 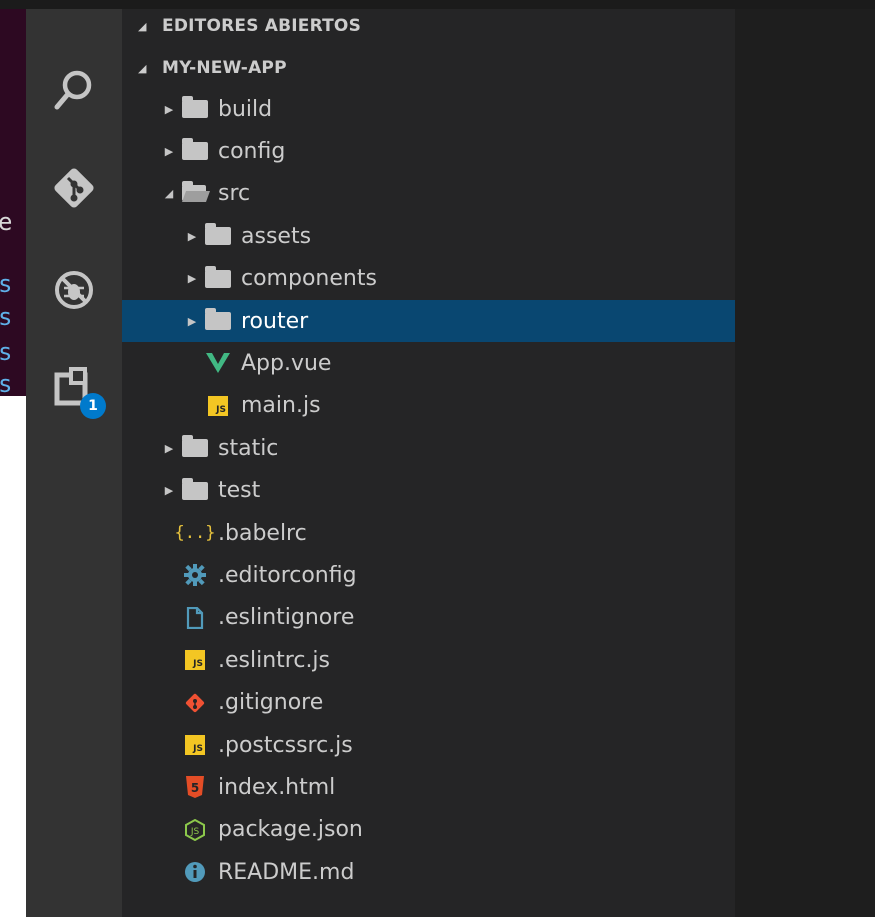 What do you see at coordinates (74, 90) in the screenshot?
I see `search-icon` at bounding box center [74, 90].